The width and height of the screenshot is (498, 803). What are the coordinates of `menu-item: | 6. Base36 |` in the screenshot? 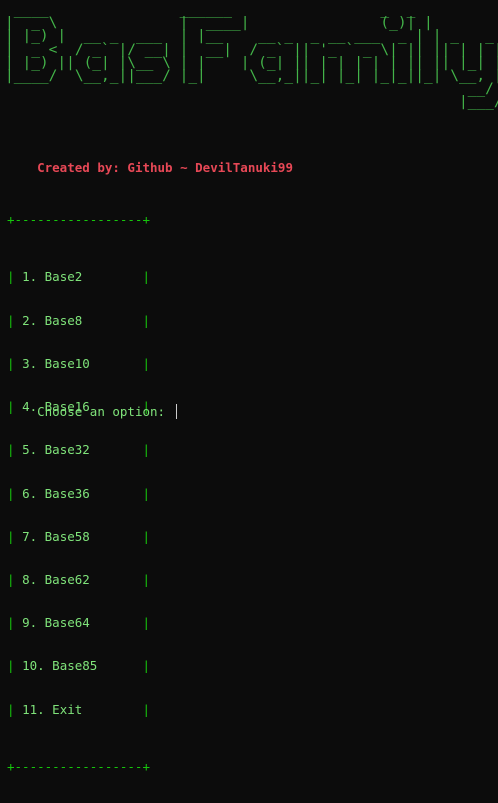 It's located at (79, 493).